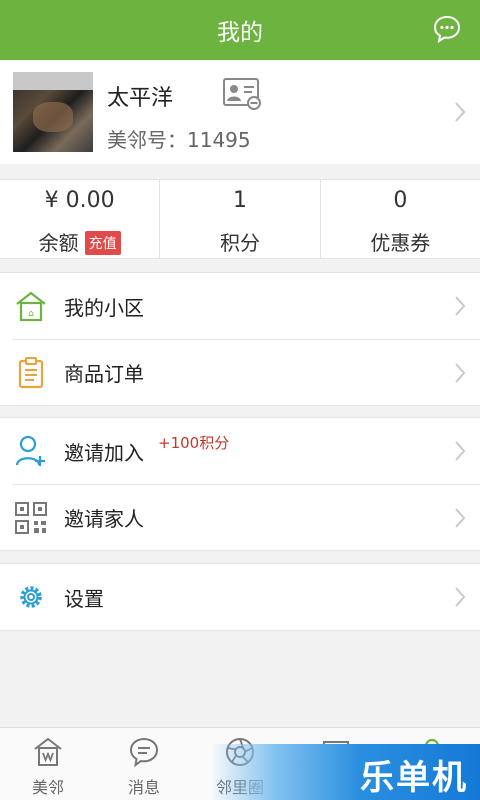 This screenshot has height=800, width=480. Describe the element at coordinates (47, 787) in the screenshot. I see `tab-label: 美邻` at that location.